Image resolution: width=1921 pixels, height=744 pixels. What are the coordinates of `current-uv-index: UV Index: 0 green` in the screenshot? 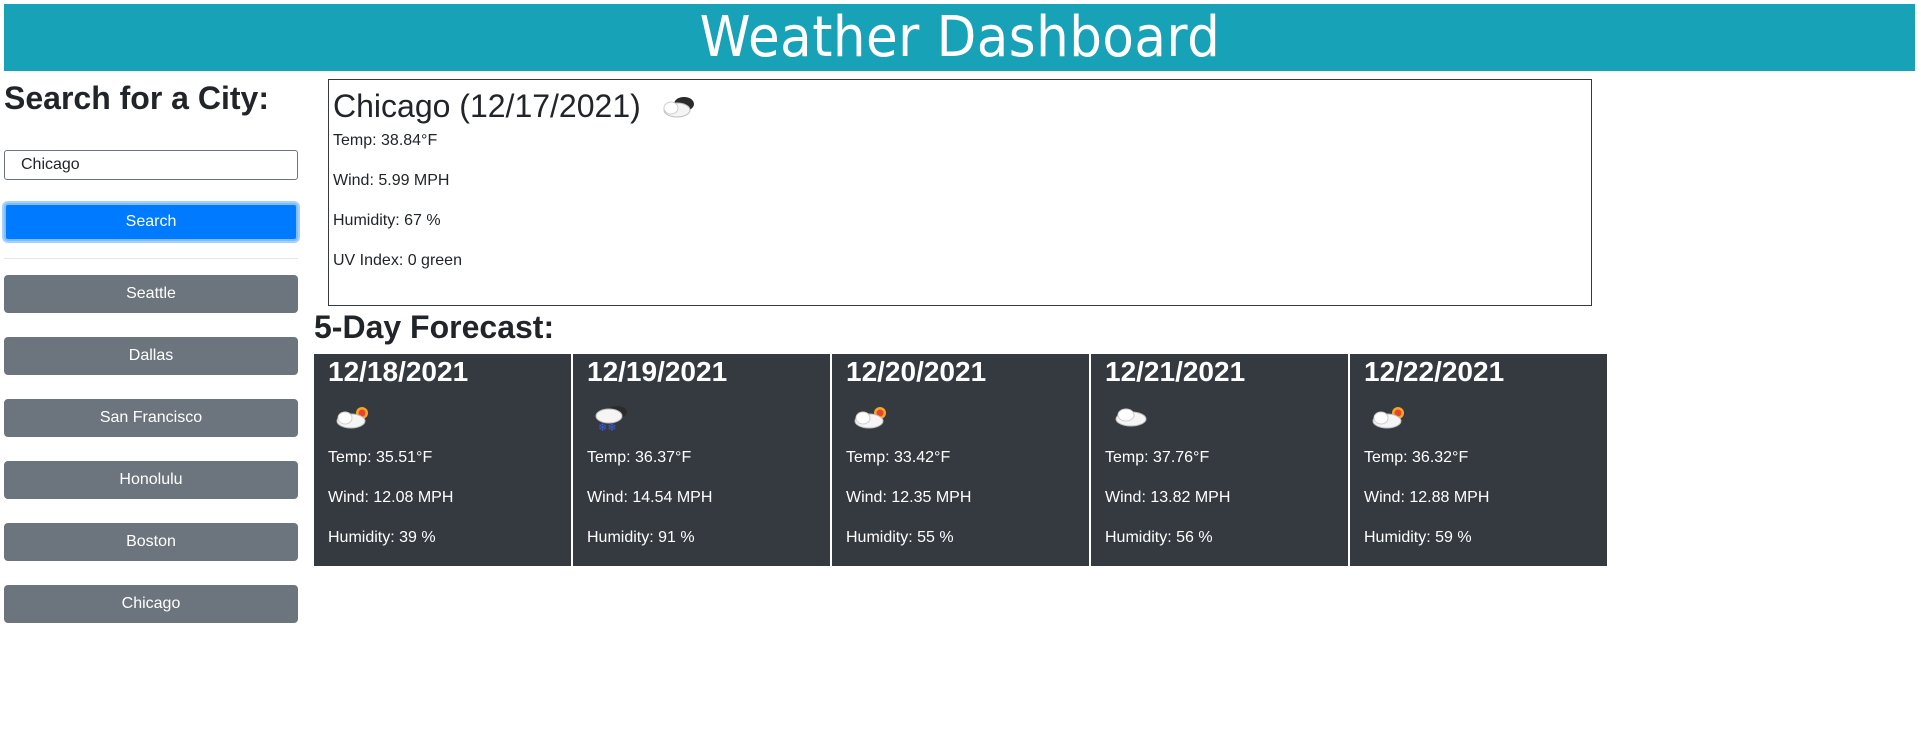 It's located at (397, 260).